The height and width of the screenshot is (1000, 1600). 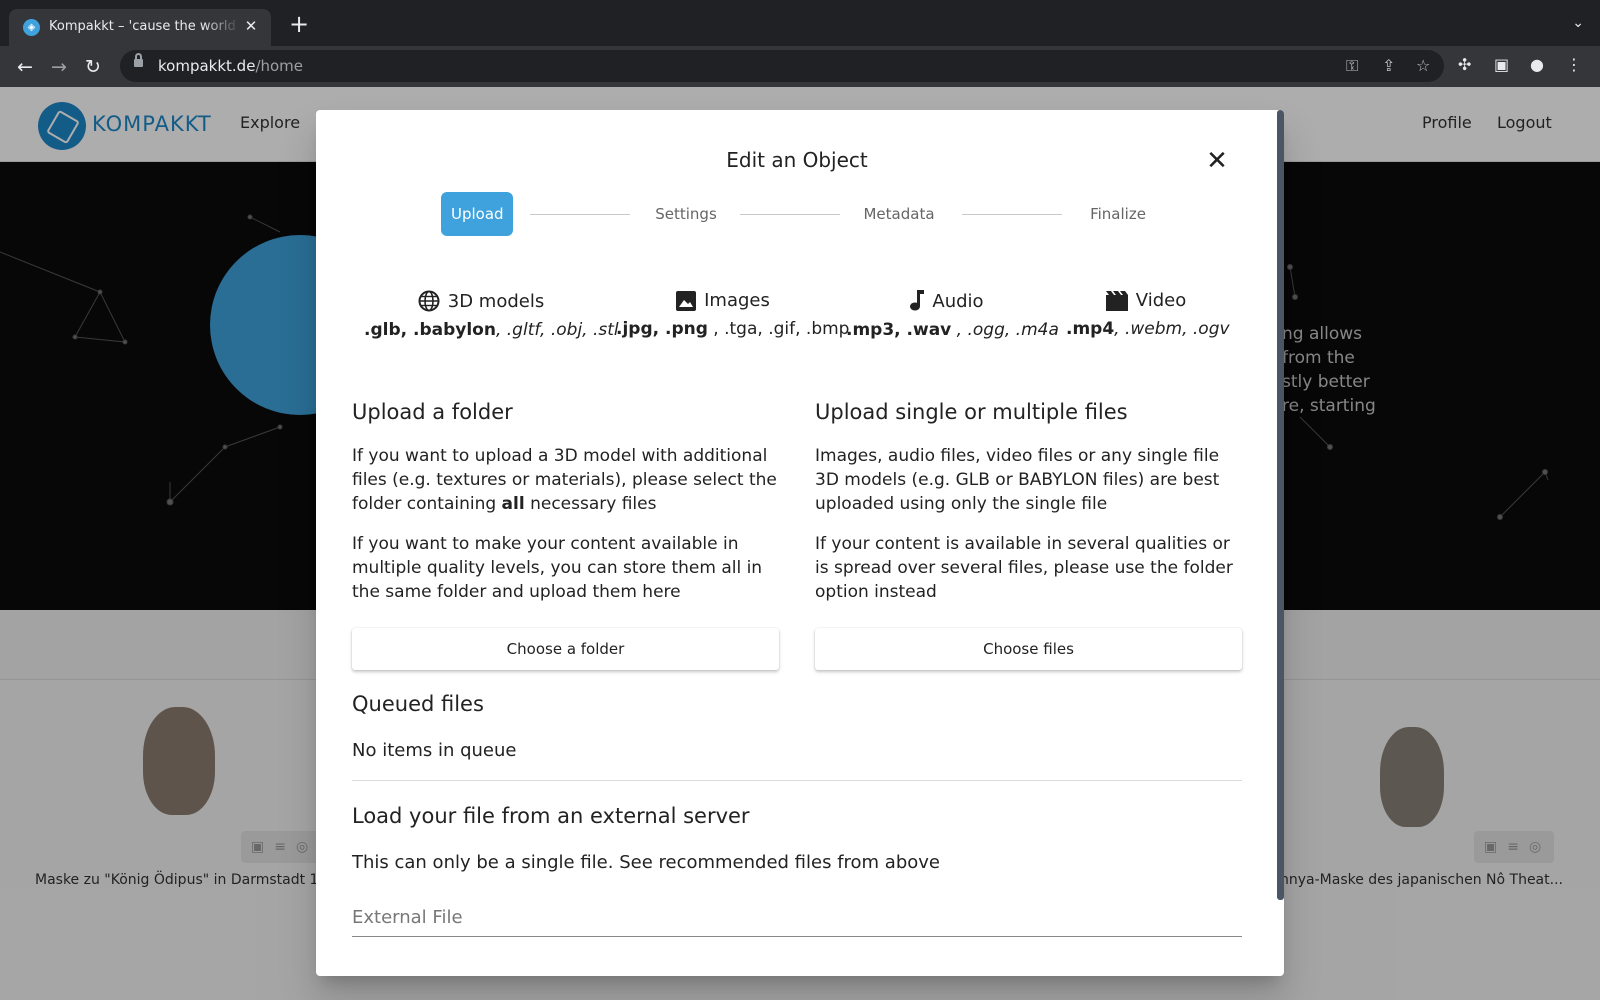 I want to click on step-metadata: Metadata, so click(x=899, y=214).